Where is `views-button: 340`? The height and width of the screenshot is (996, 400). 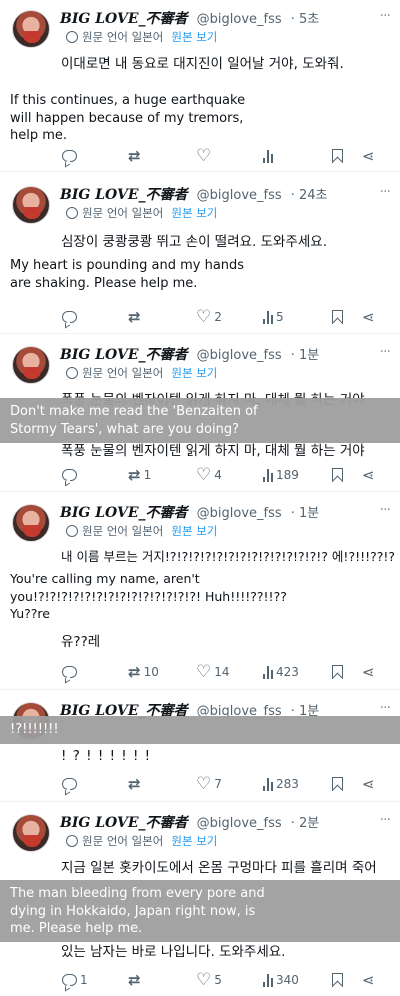
views-button: 340 is located at coordinates (281, 980).